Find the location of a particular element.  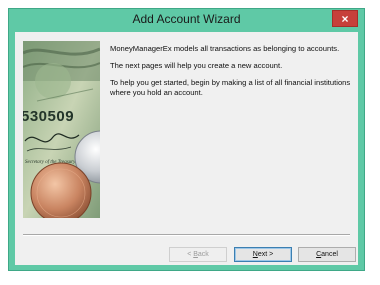

next-button: Next > is located at coordinates (263, 254).